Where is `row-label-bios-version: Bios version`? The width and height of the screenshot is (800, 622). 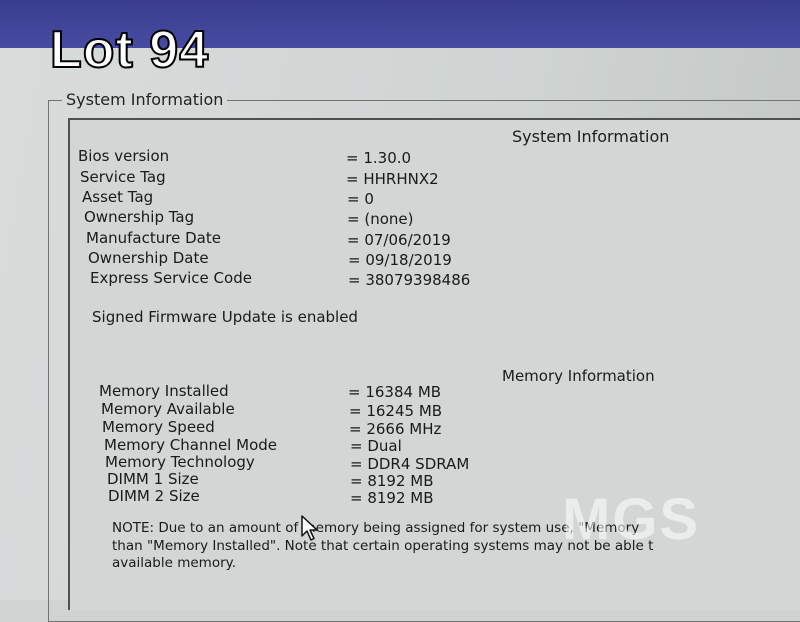 row-label-bios-version: Bios version is located at coordinates (124, 156).